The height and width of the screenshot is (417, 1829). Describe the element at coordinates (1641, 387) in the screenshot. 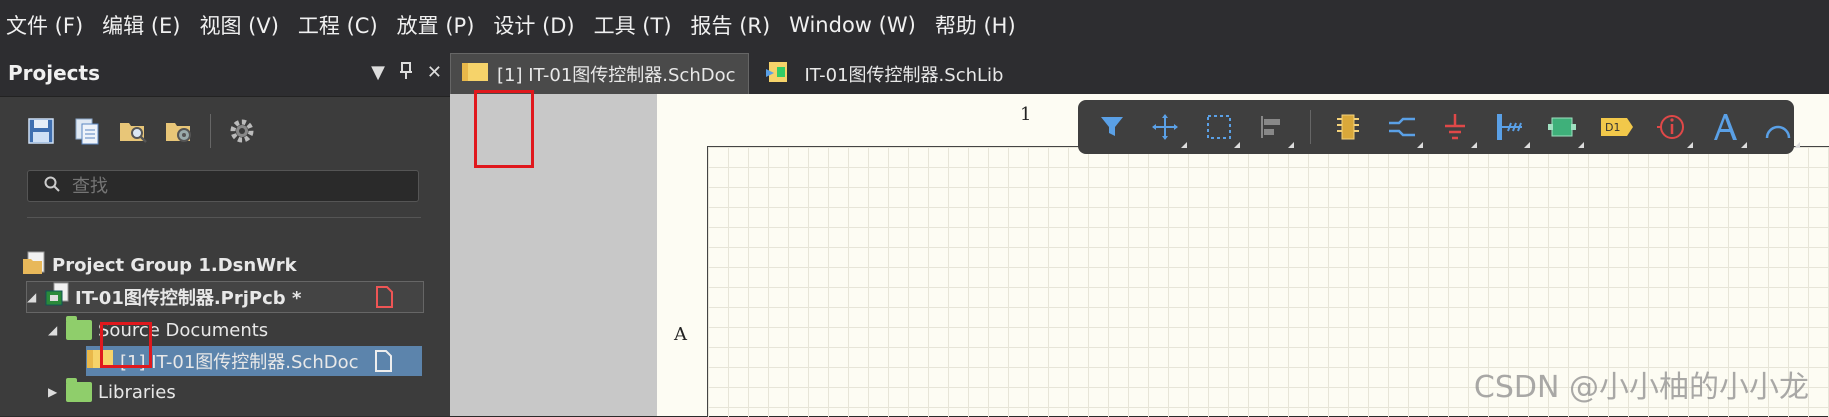

I see `watermark: CSDN @小小柚的小小龙` at that location.